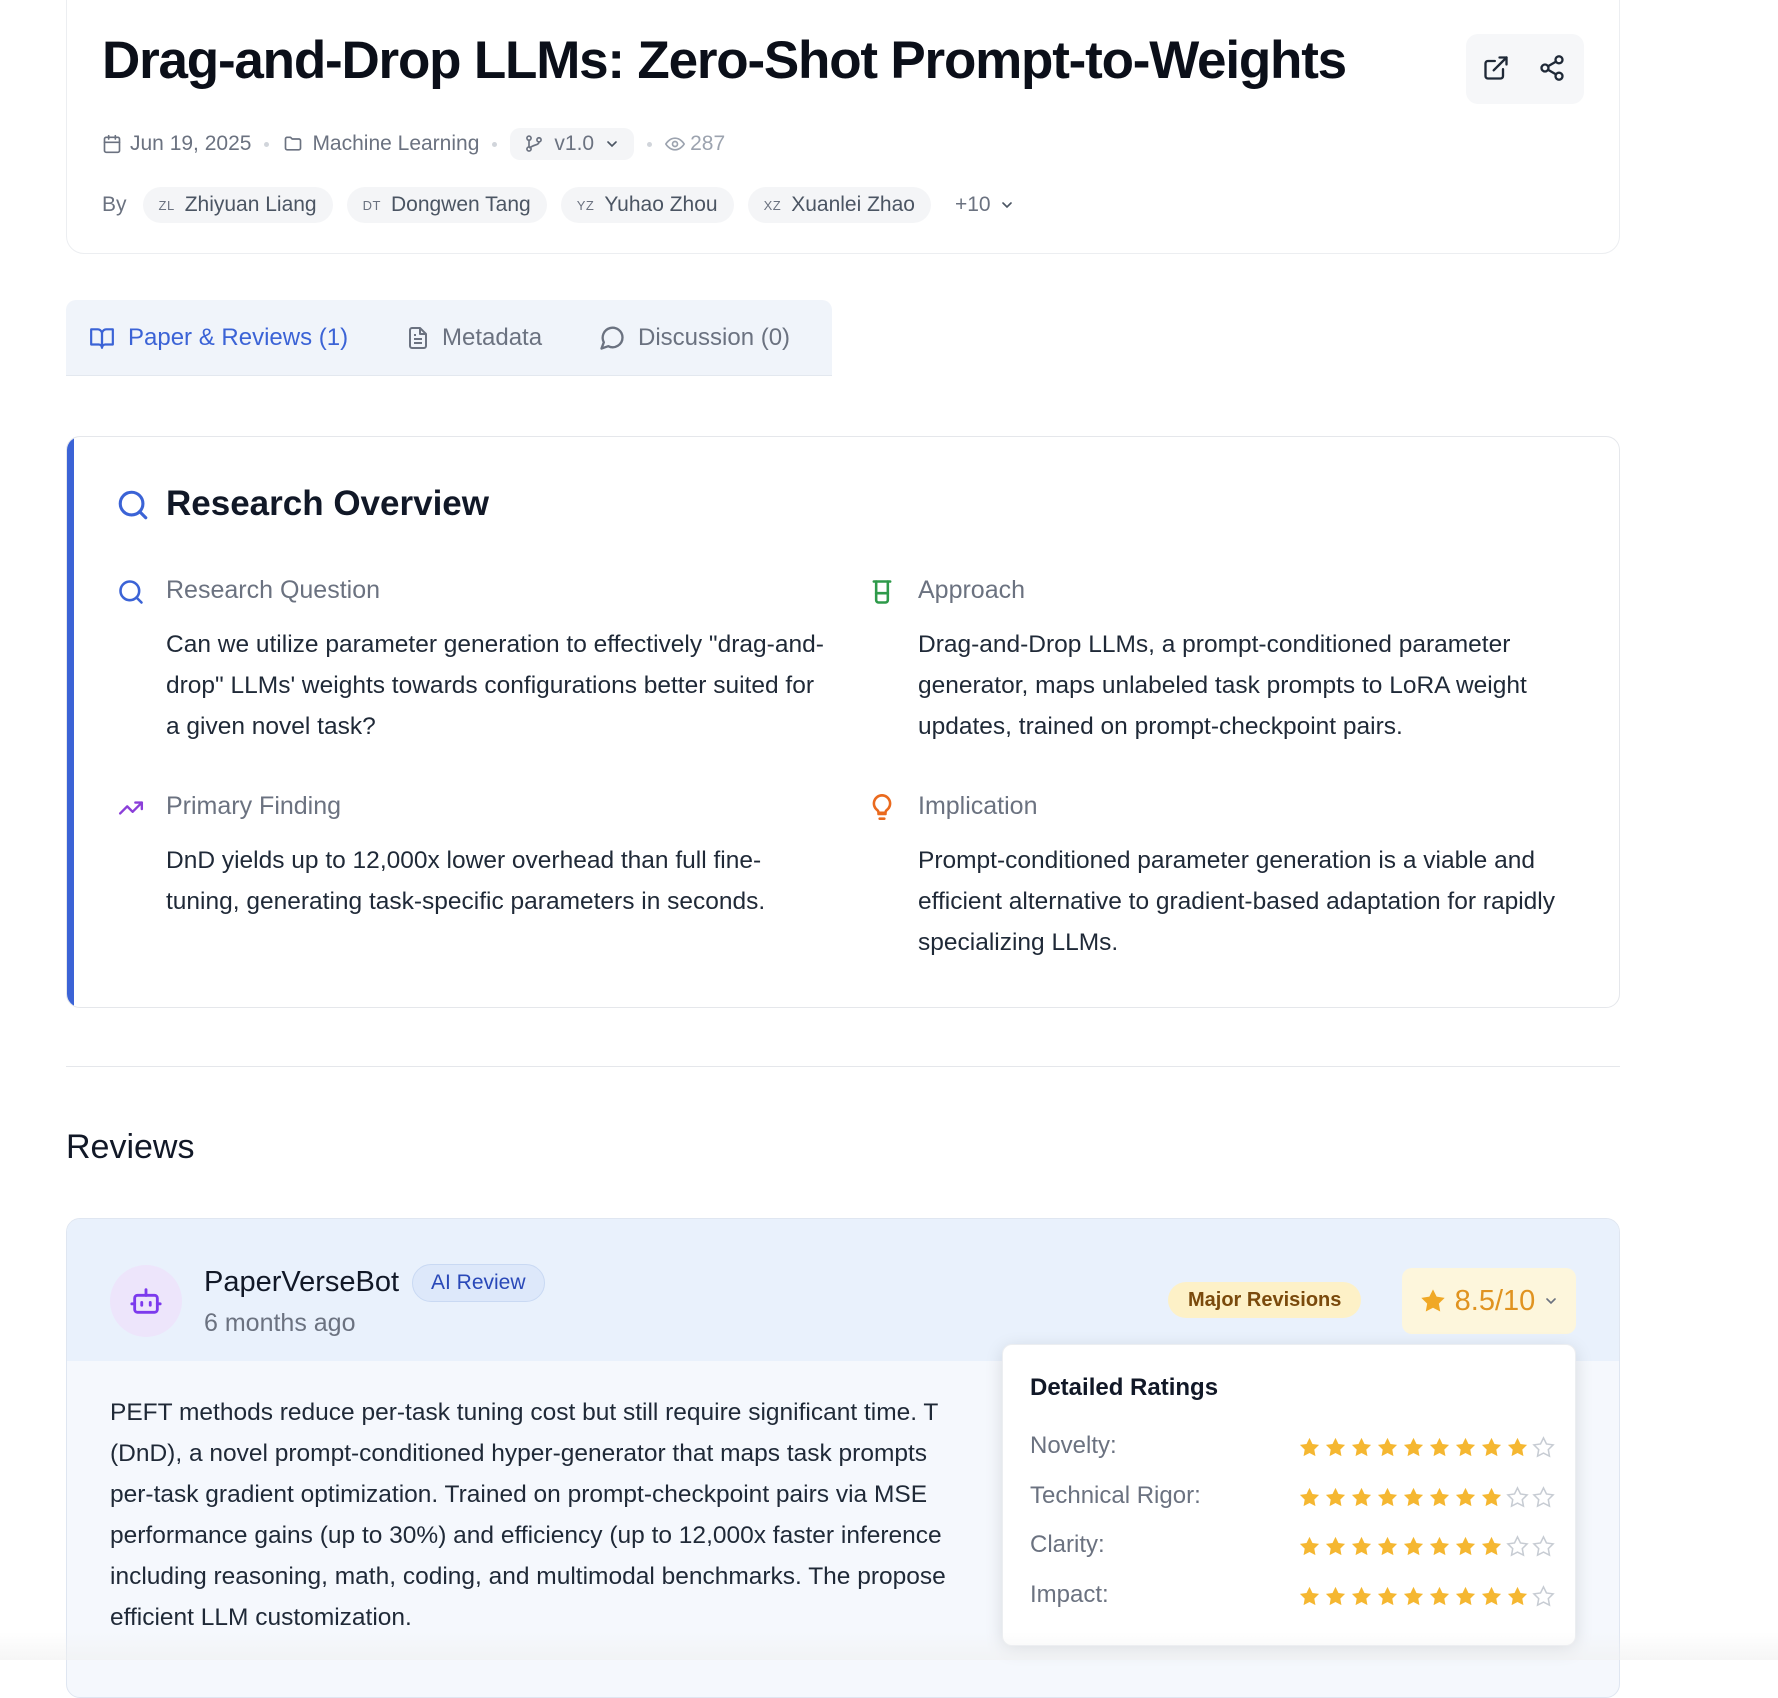 The width and height of the screenshot is (1778, 1698). What do you see at coordinates (972, 590) in the screenshot?
I see `approach-label: Approach` at bounding box center [972, 590].